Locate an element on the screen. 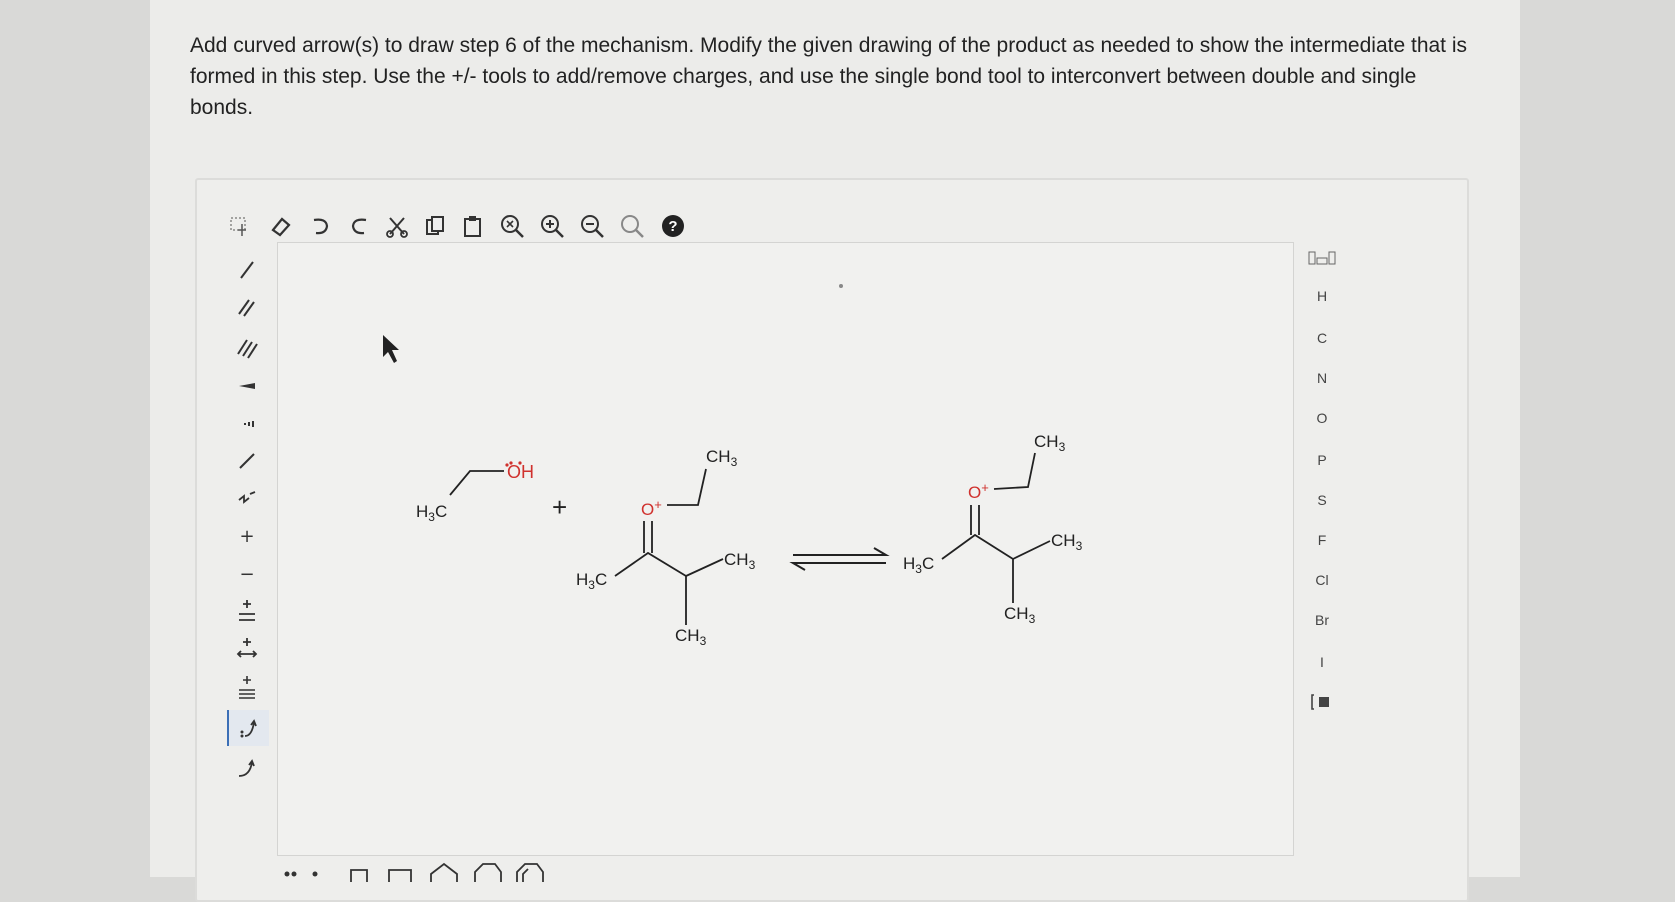 This screenshot has height=902, width=1675. single-bond-tool is located at coordinates (247, 270).